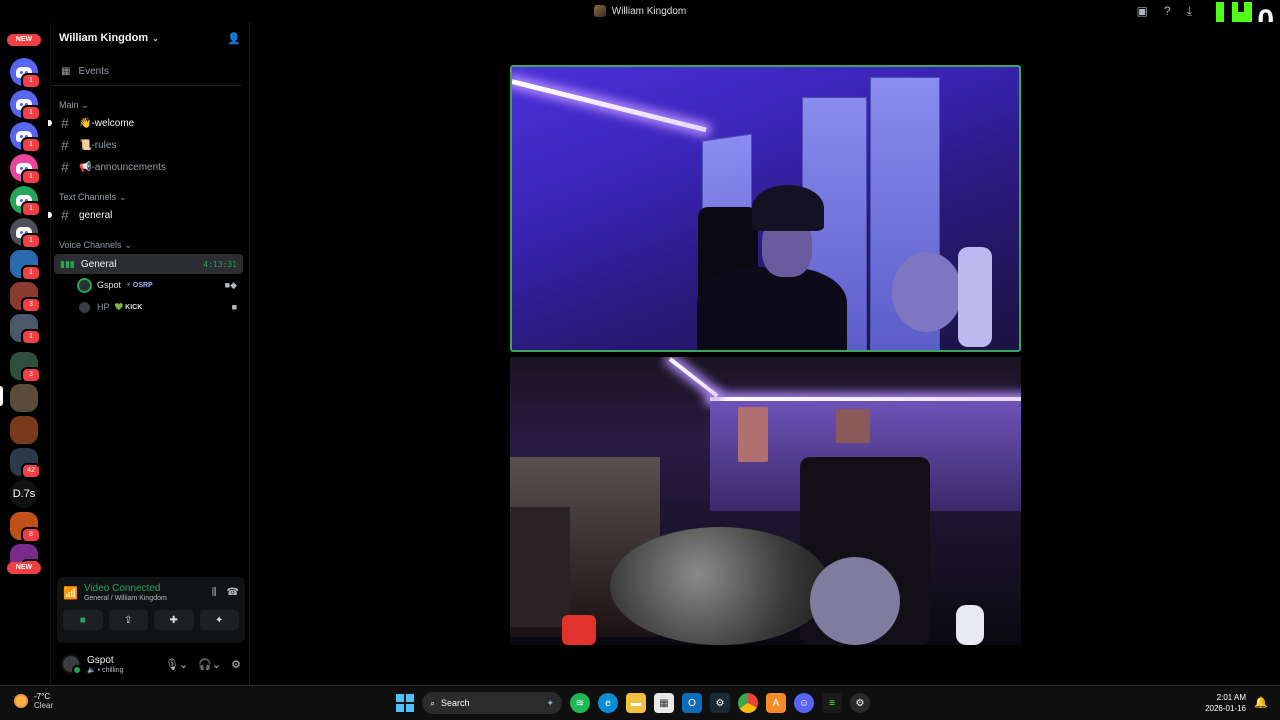 This screenshot has height=720, width=1280. What do you see at coordinates (21, 701) in the screenshot?
I see `weather-icon` at bounding box center [21, 701].